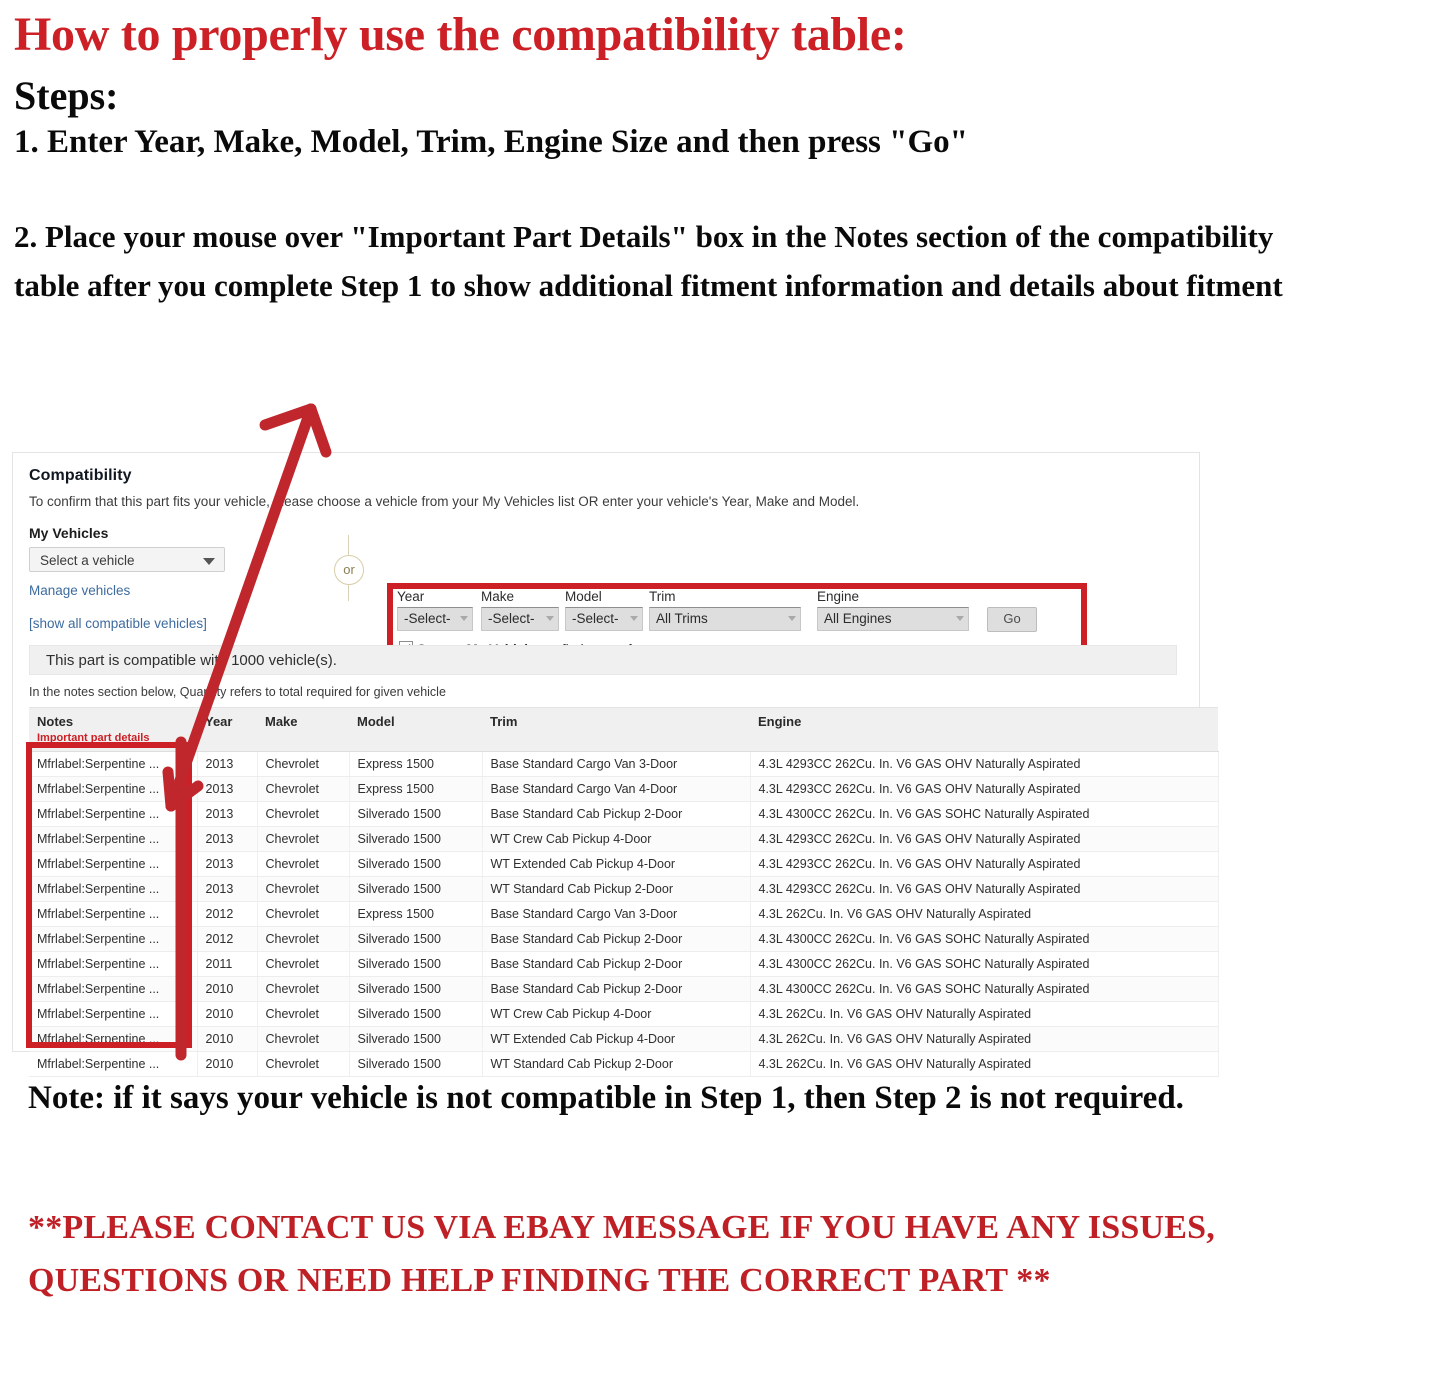 Image resolution: width=1445 pixels, height=1393 pixels. Describe the element at coordinates (415, 729) in the screenshot. I see `header-model: Model` at that location.